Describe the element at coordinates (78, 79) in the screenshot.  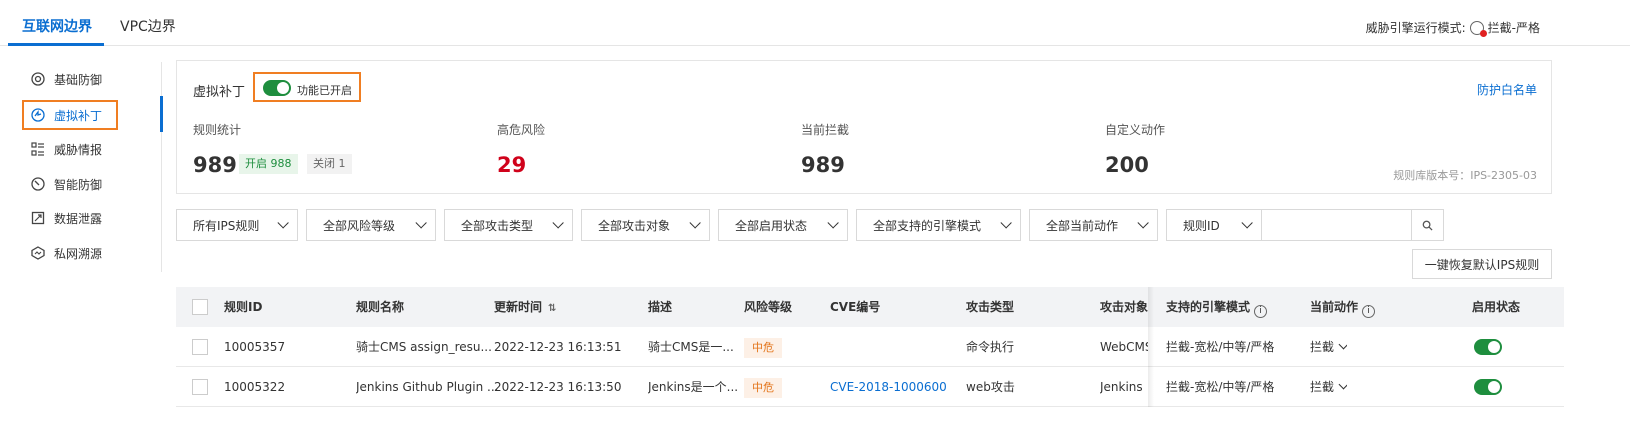
I see `sidebar-item-label: 基础防御` at that location.